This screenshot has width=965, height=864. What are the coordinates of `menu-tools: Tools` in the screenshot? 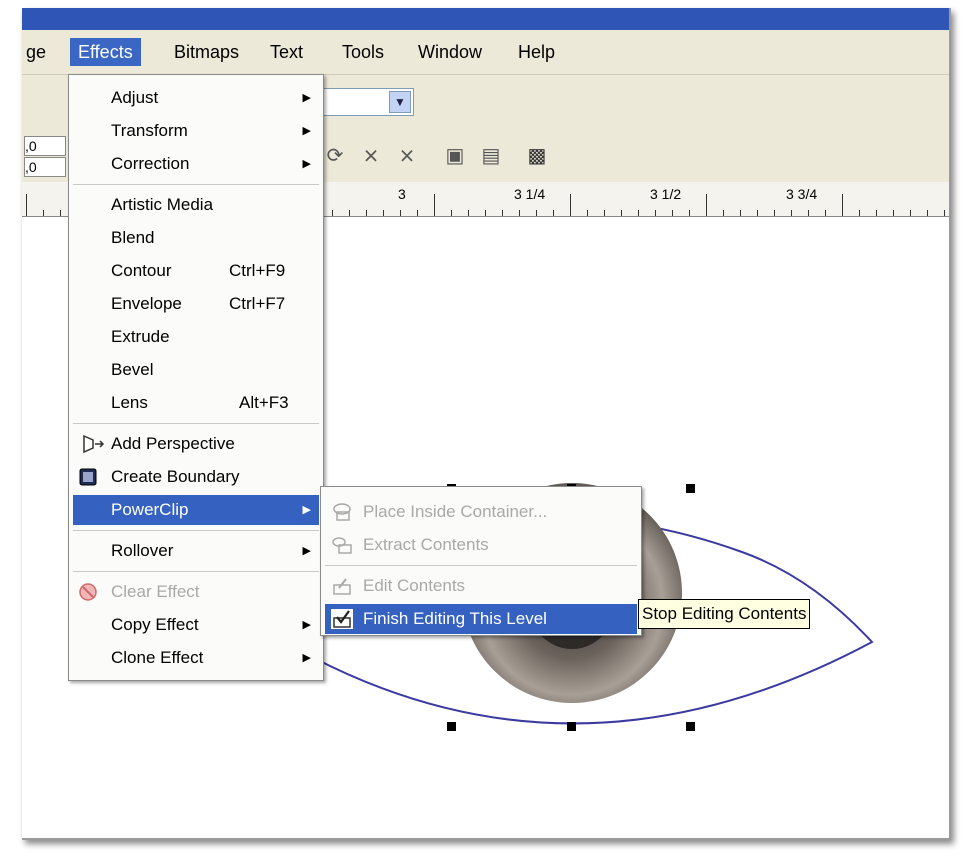 It's located at (363, 52).